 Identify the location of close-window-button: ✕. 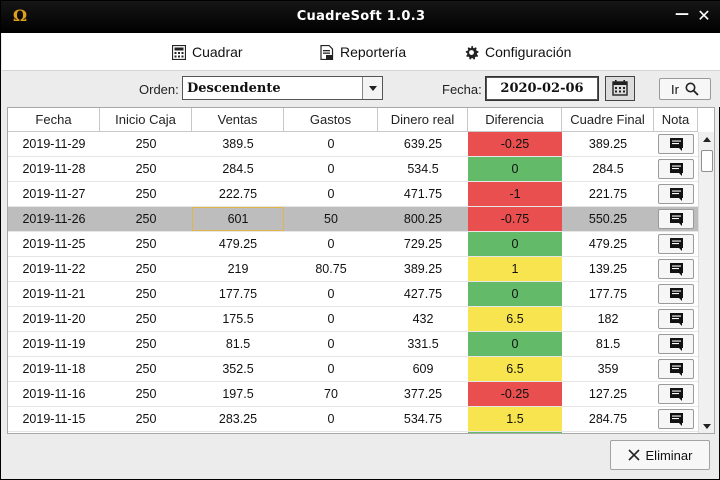
(704, 16).